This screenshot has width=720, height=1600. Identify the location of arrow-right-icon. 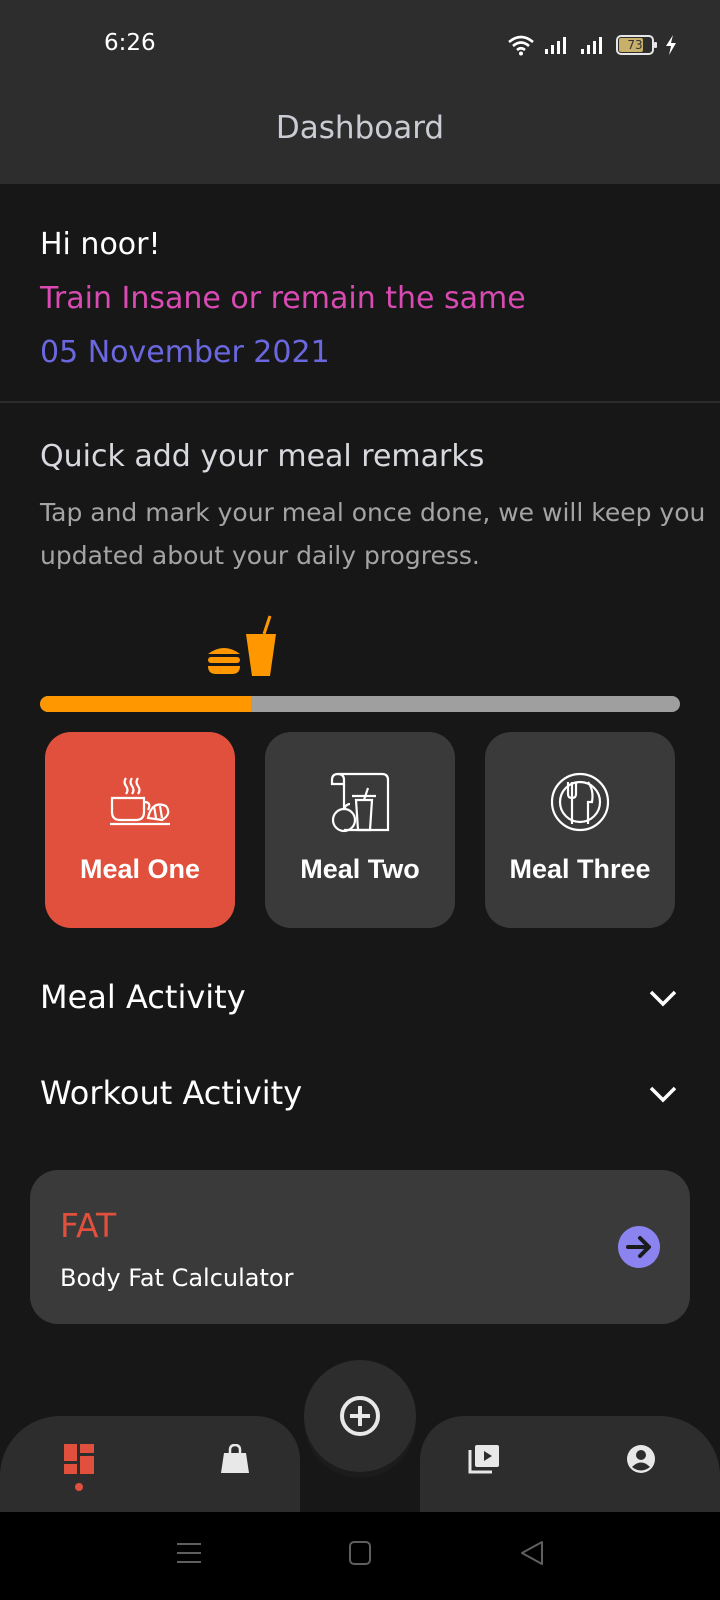
(639, 1247).